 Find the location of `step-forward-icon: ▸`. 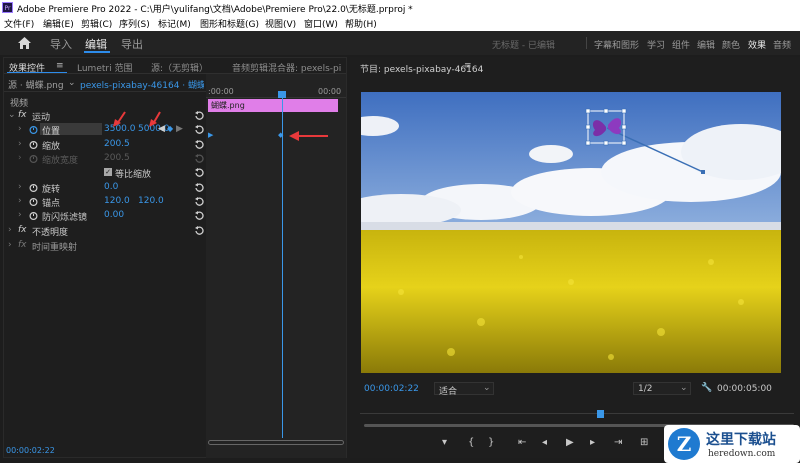

step-forward-icon: ▸ is located at coordinates (592, 442).